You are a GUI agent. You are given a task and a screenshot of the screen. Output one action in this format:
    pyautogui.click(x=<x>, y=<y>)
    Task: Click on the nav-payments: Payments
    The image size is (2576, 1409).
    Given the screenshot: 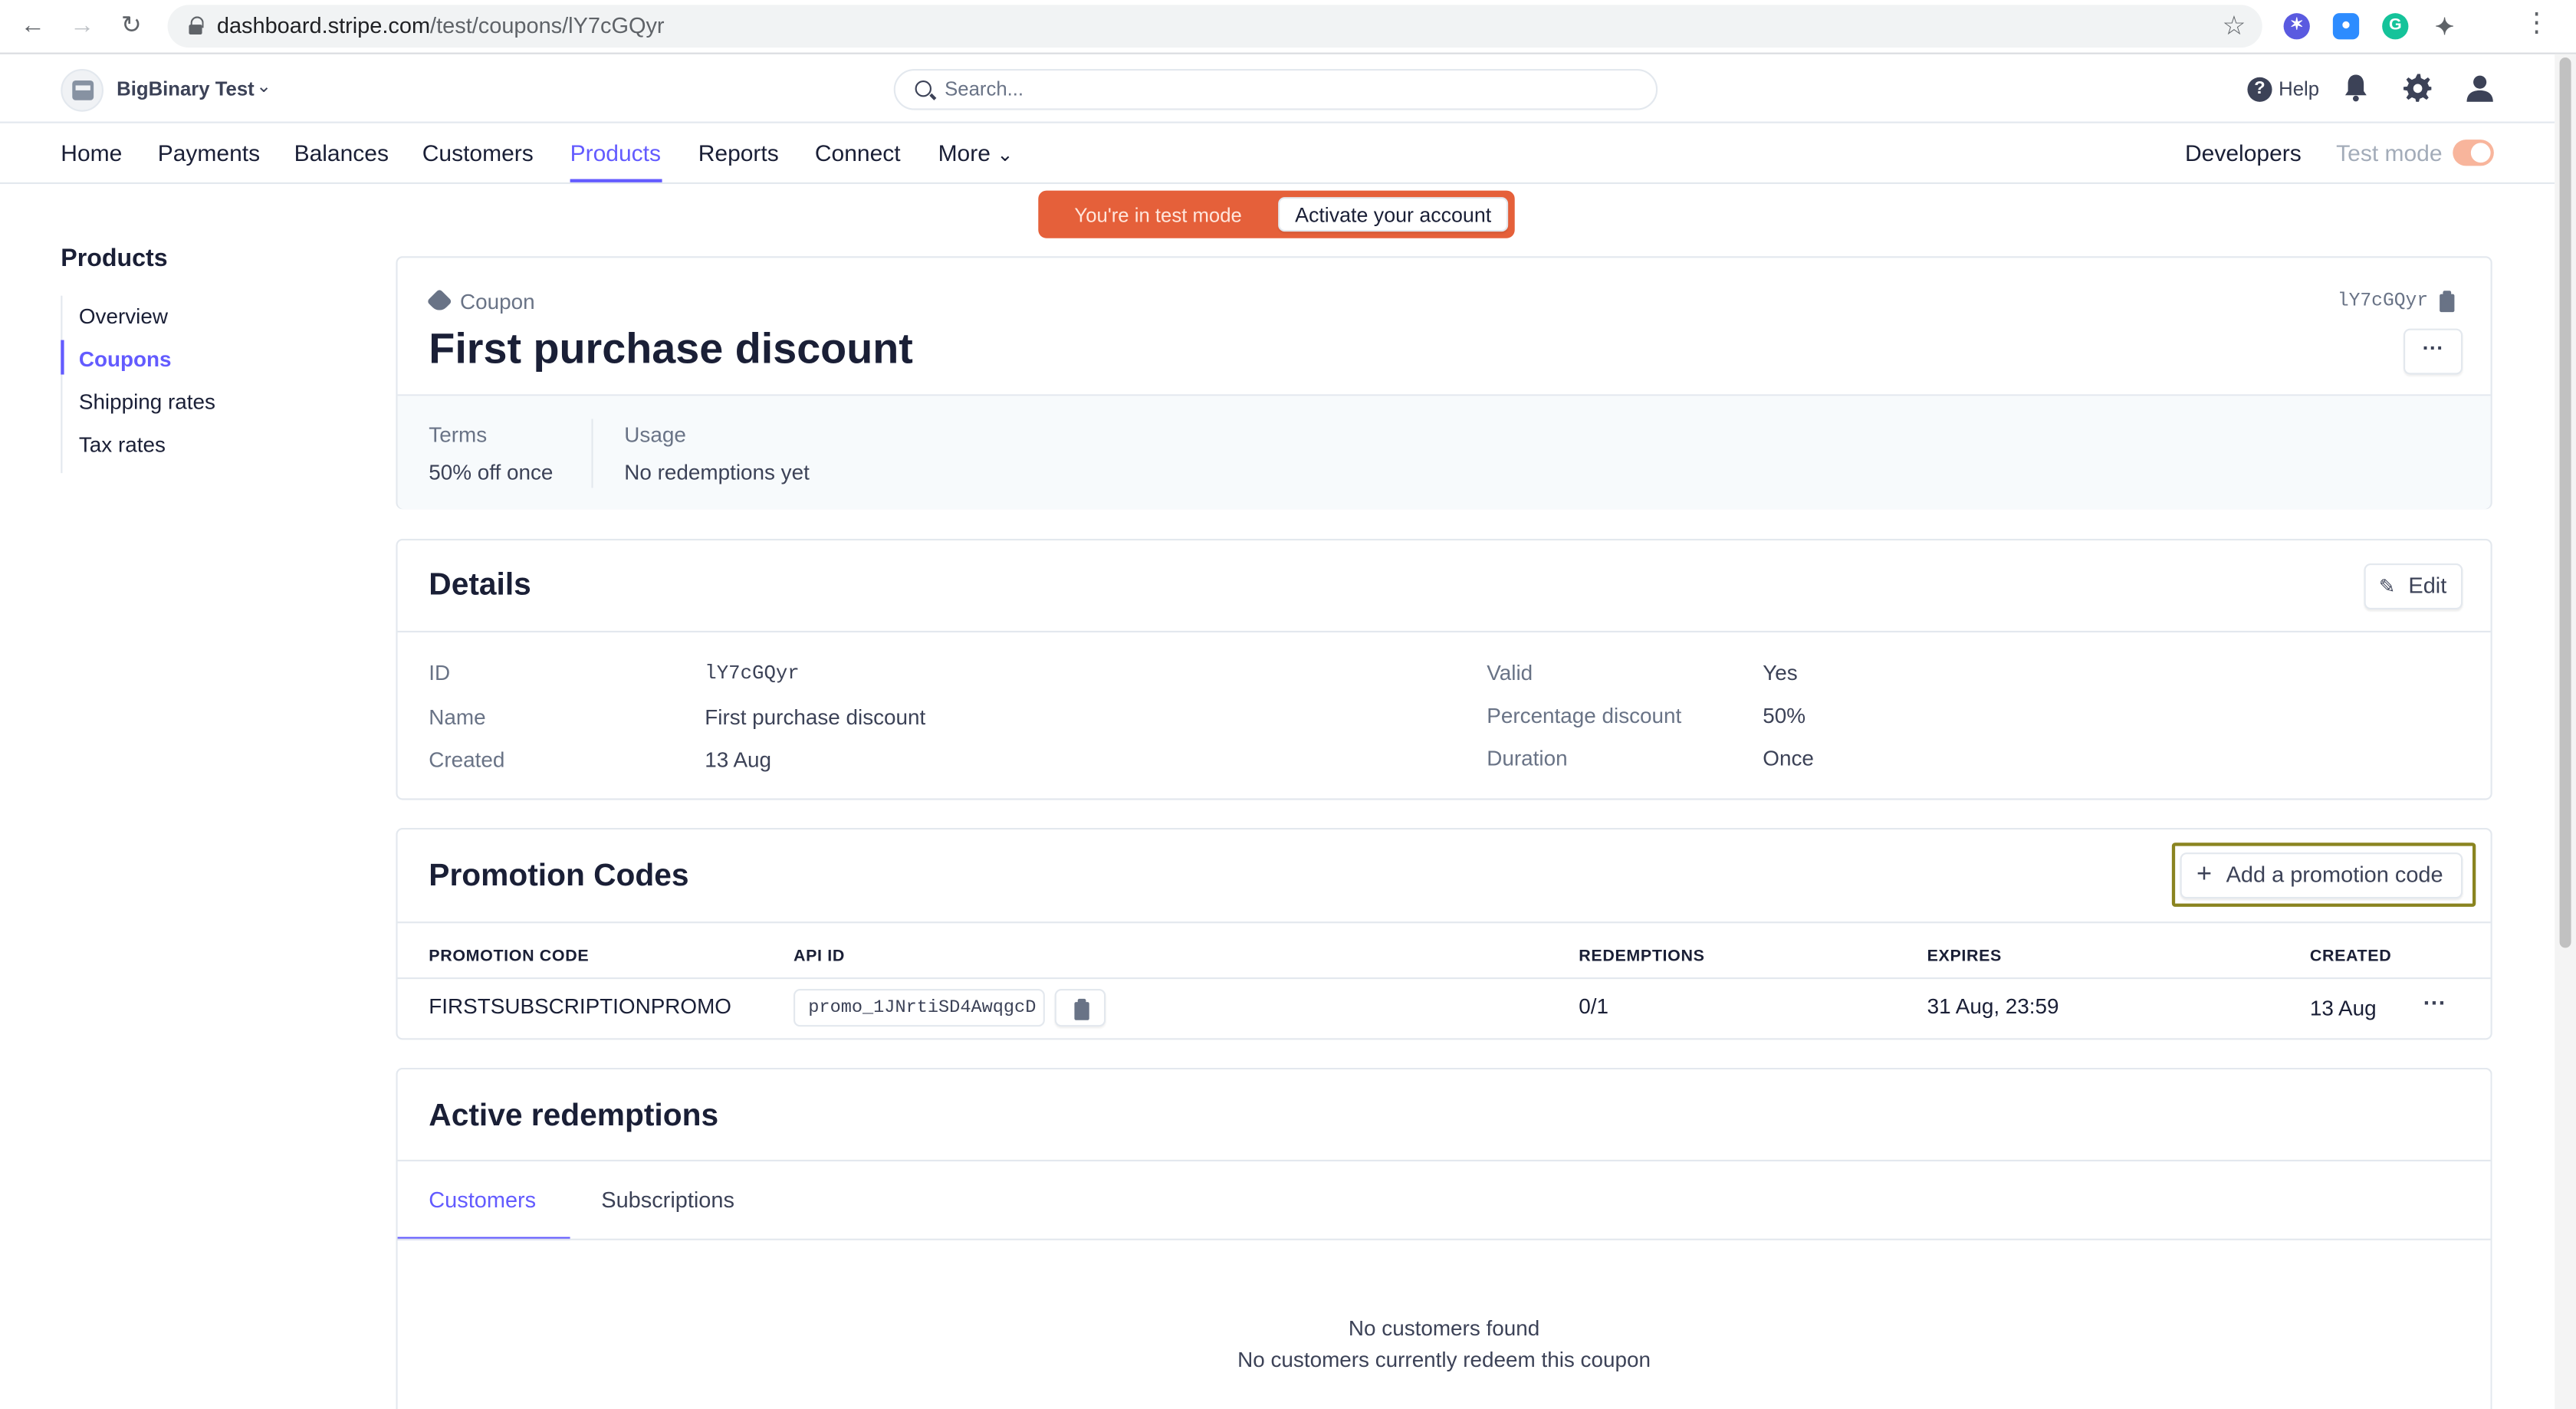 What is the action you would take?
    pyautogui.click(x=209, y=153)
    